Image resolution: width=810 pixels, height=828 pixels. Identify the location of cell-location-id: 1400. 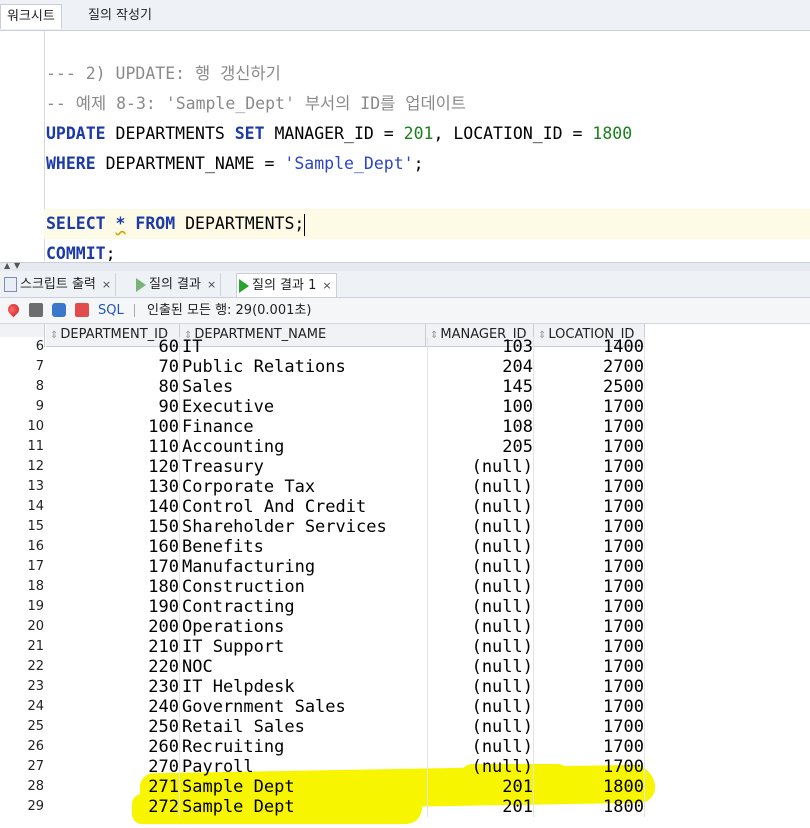
(589, 347).